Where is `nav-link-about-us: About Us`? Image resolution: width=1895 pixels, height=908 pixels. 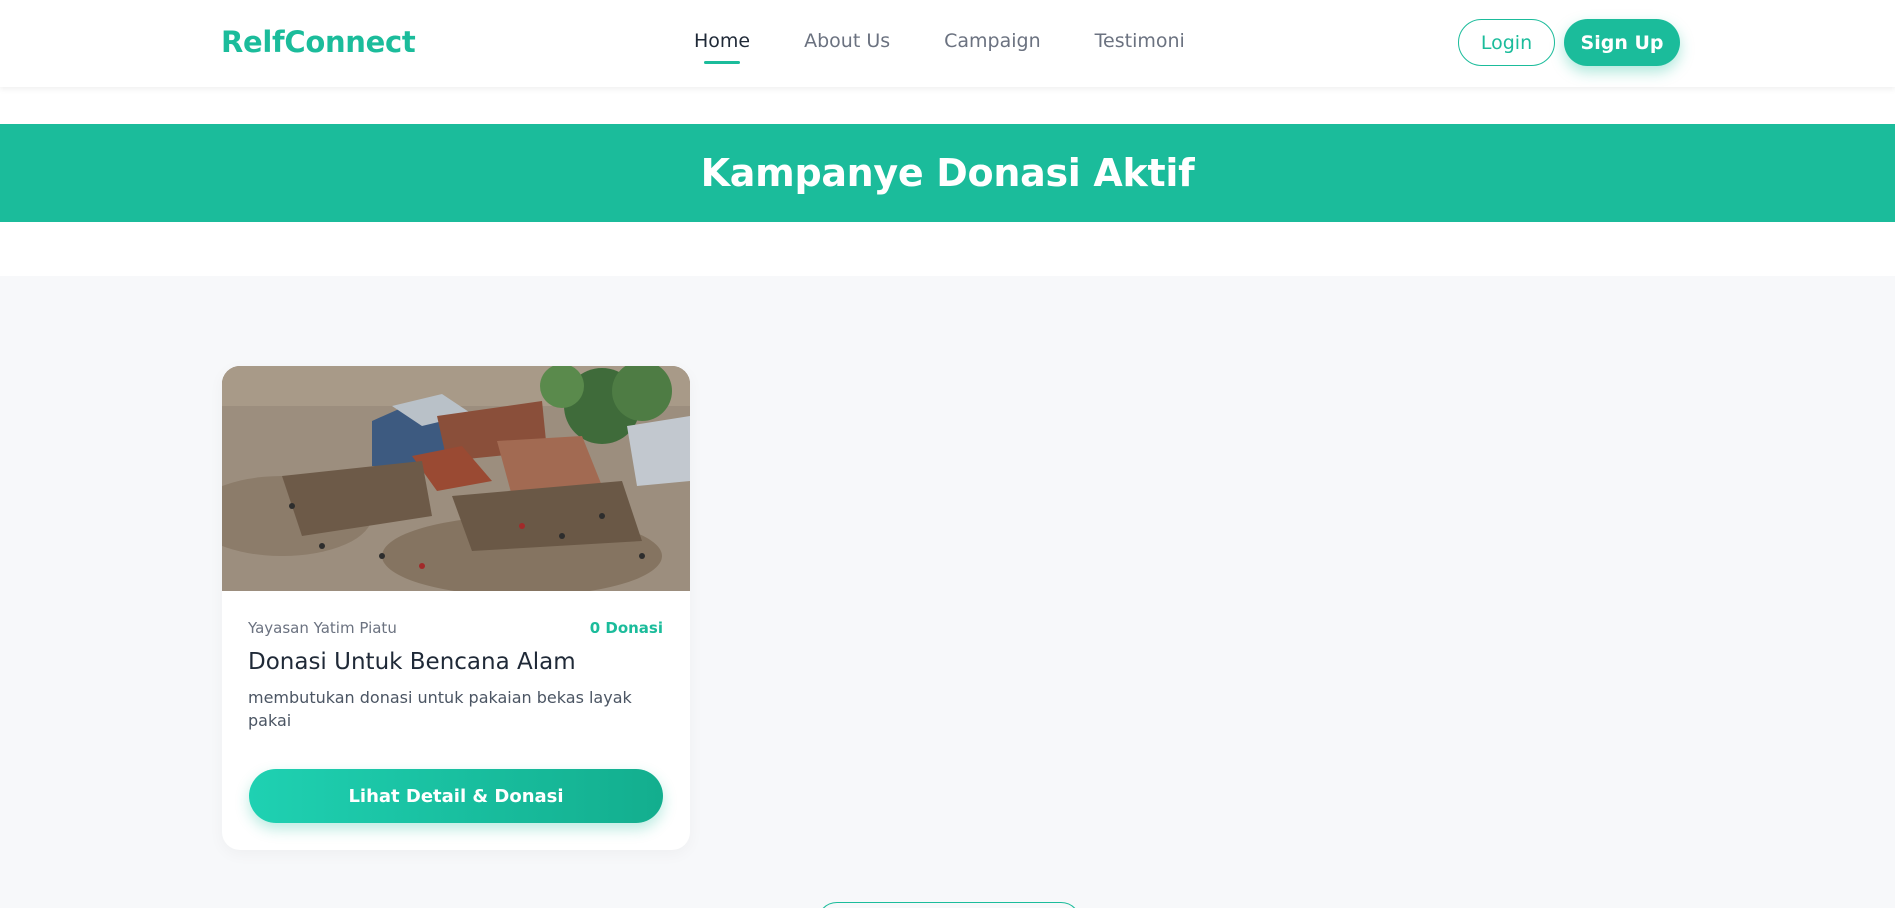
nav-link-about-us: About Us is located at coordinates (847, 41).